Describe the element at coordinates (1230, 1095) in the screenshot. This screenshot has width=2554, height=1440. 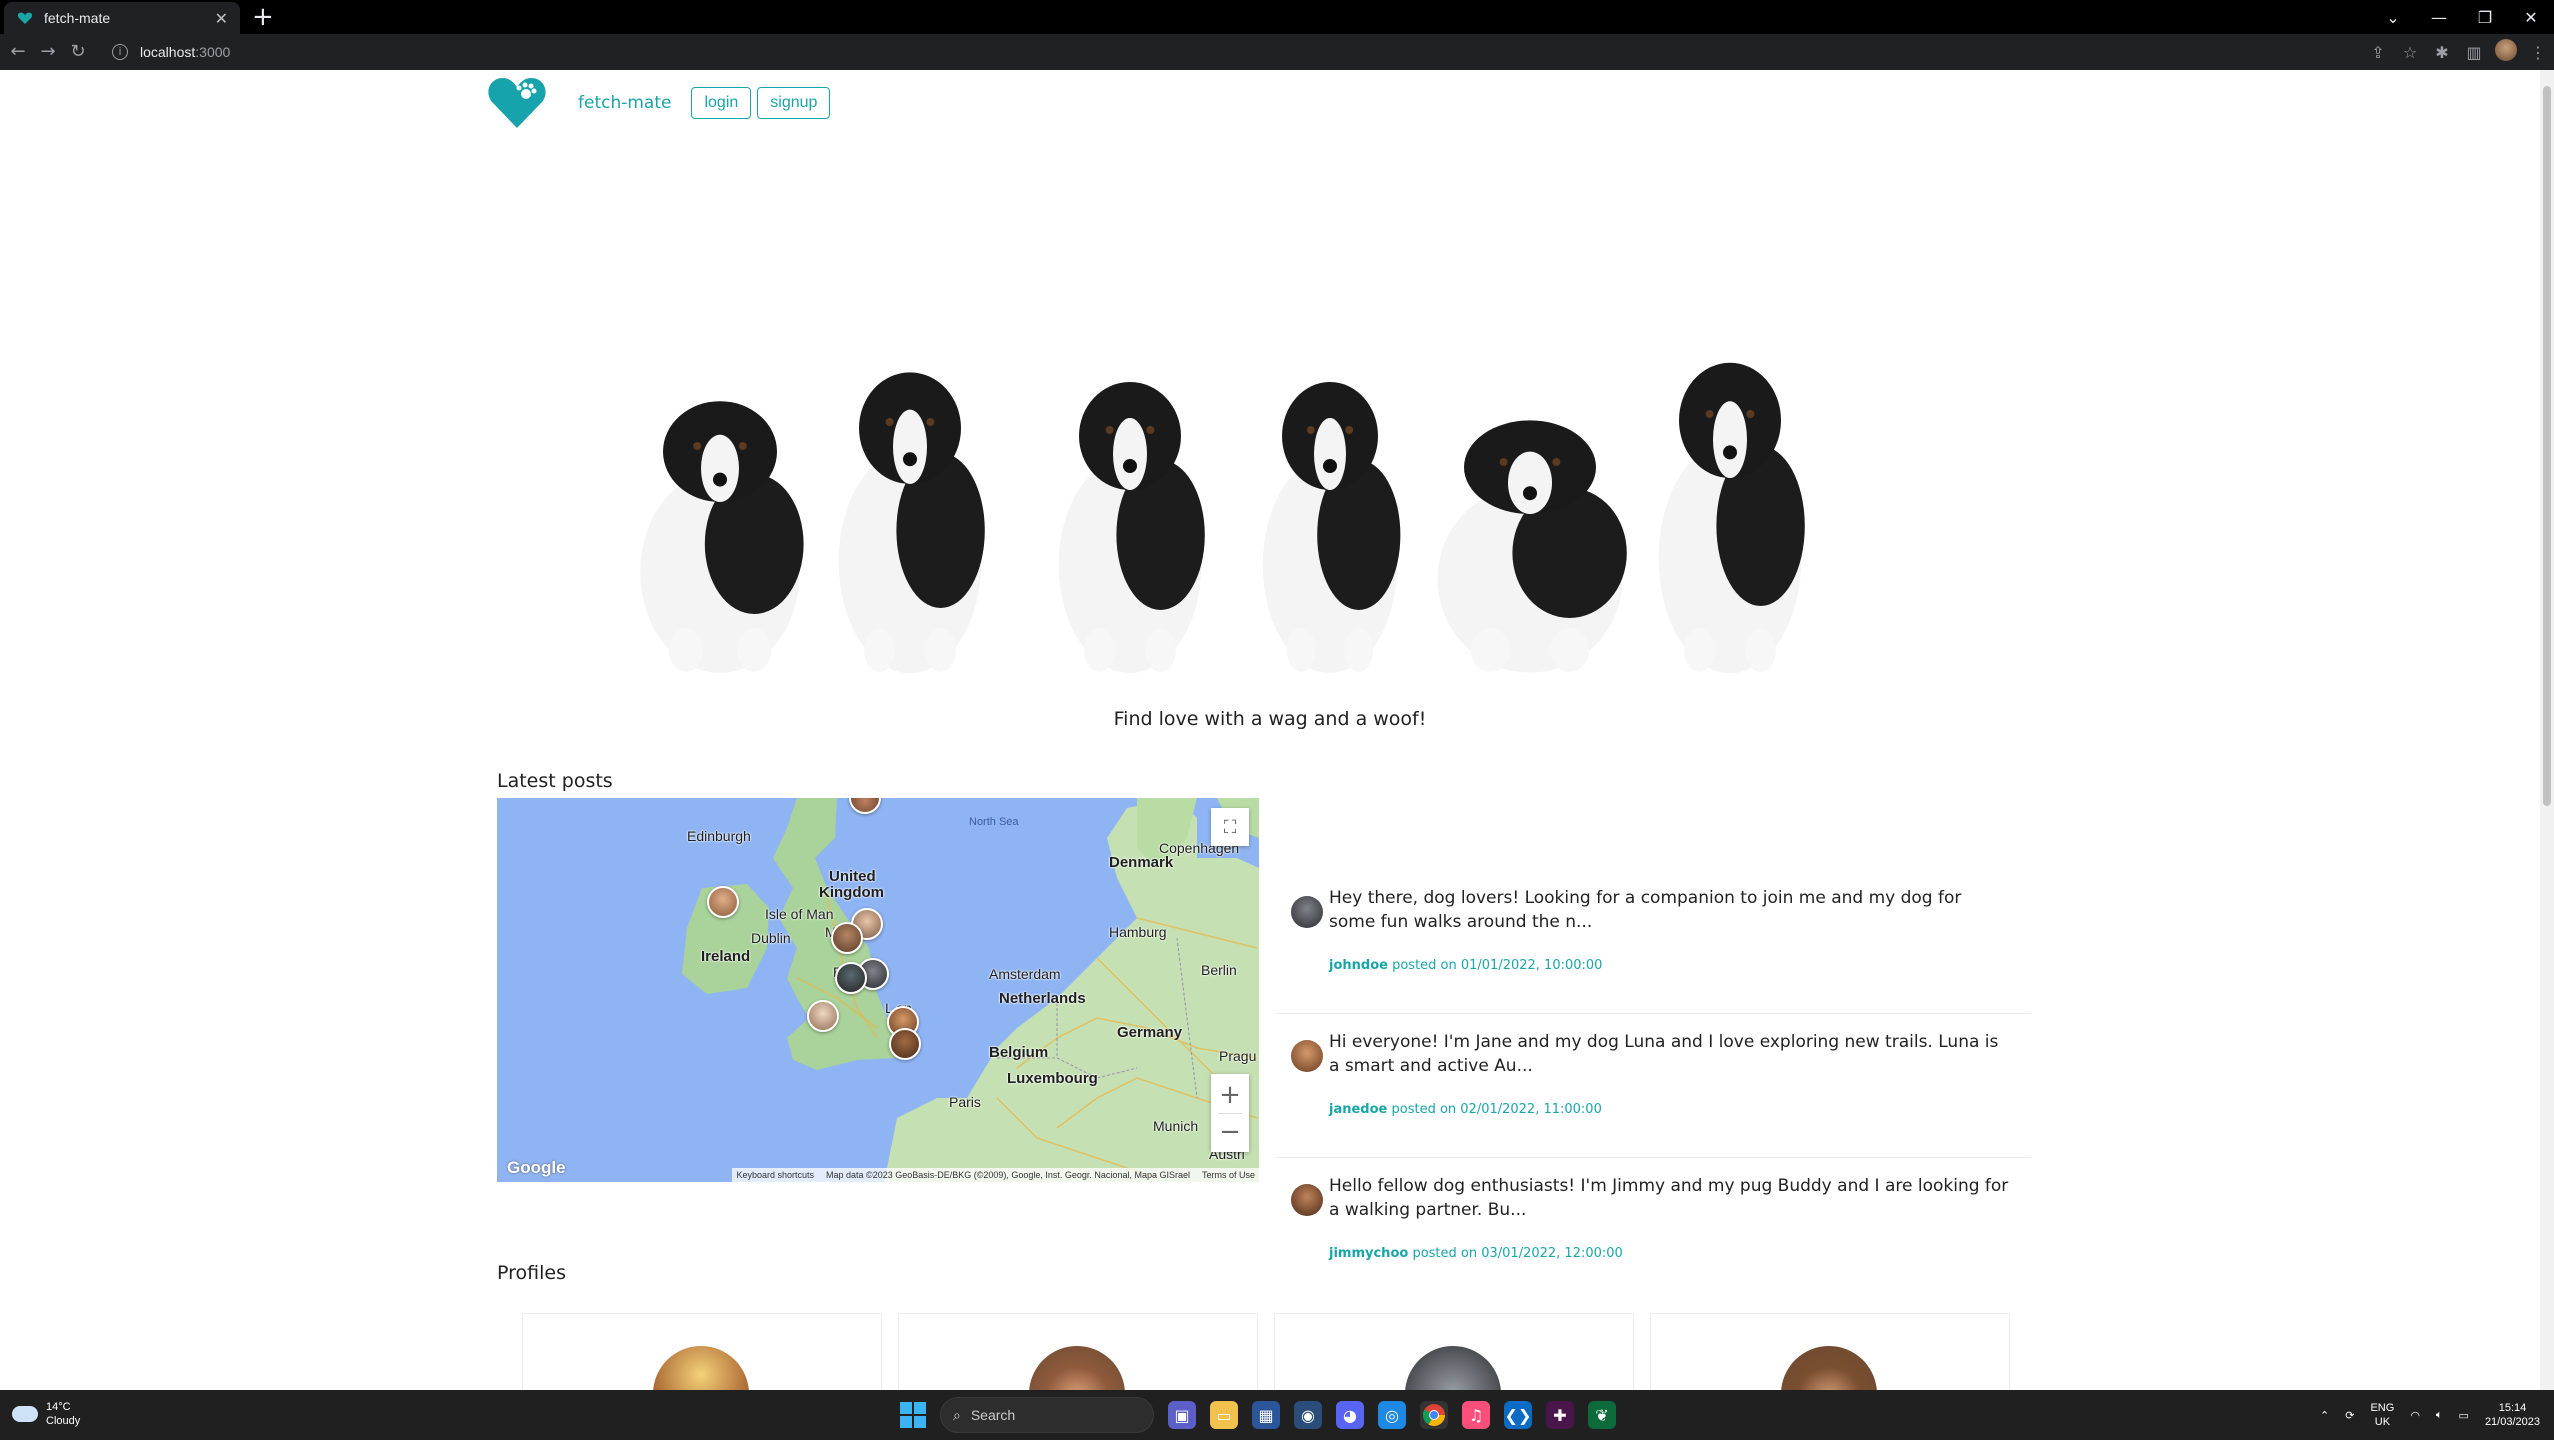
I see `zoom-in-icon: +` at that location.